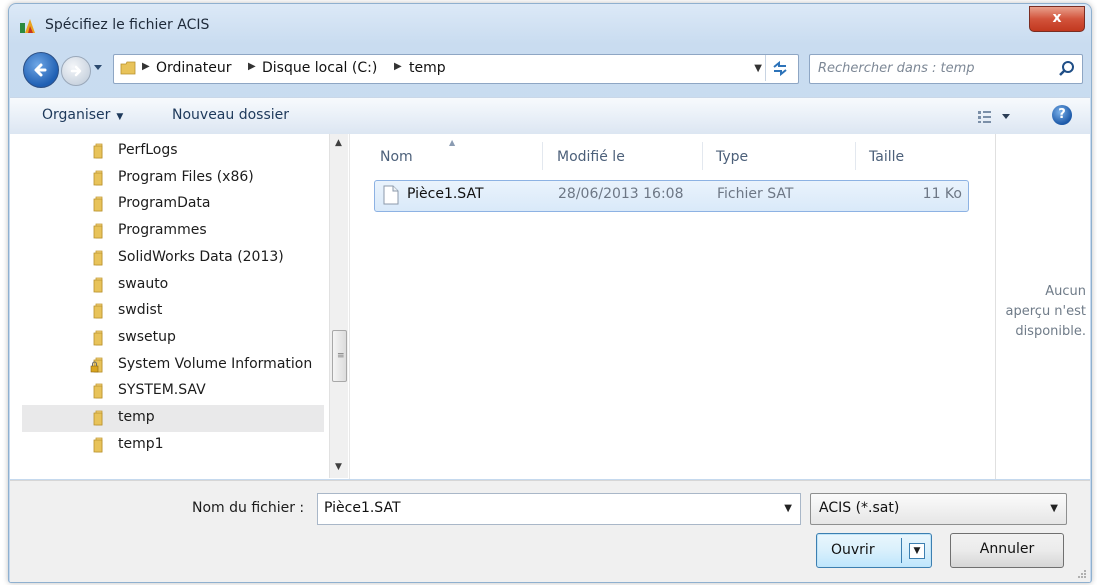 The height and width of the screenshot is (585, 1097). What do you see at coordinates (173, 311) in the screenshot?
I see `sidebar-item-swdist: swdist` at bounding box center [173, 311].